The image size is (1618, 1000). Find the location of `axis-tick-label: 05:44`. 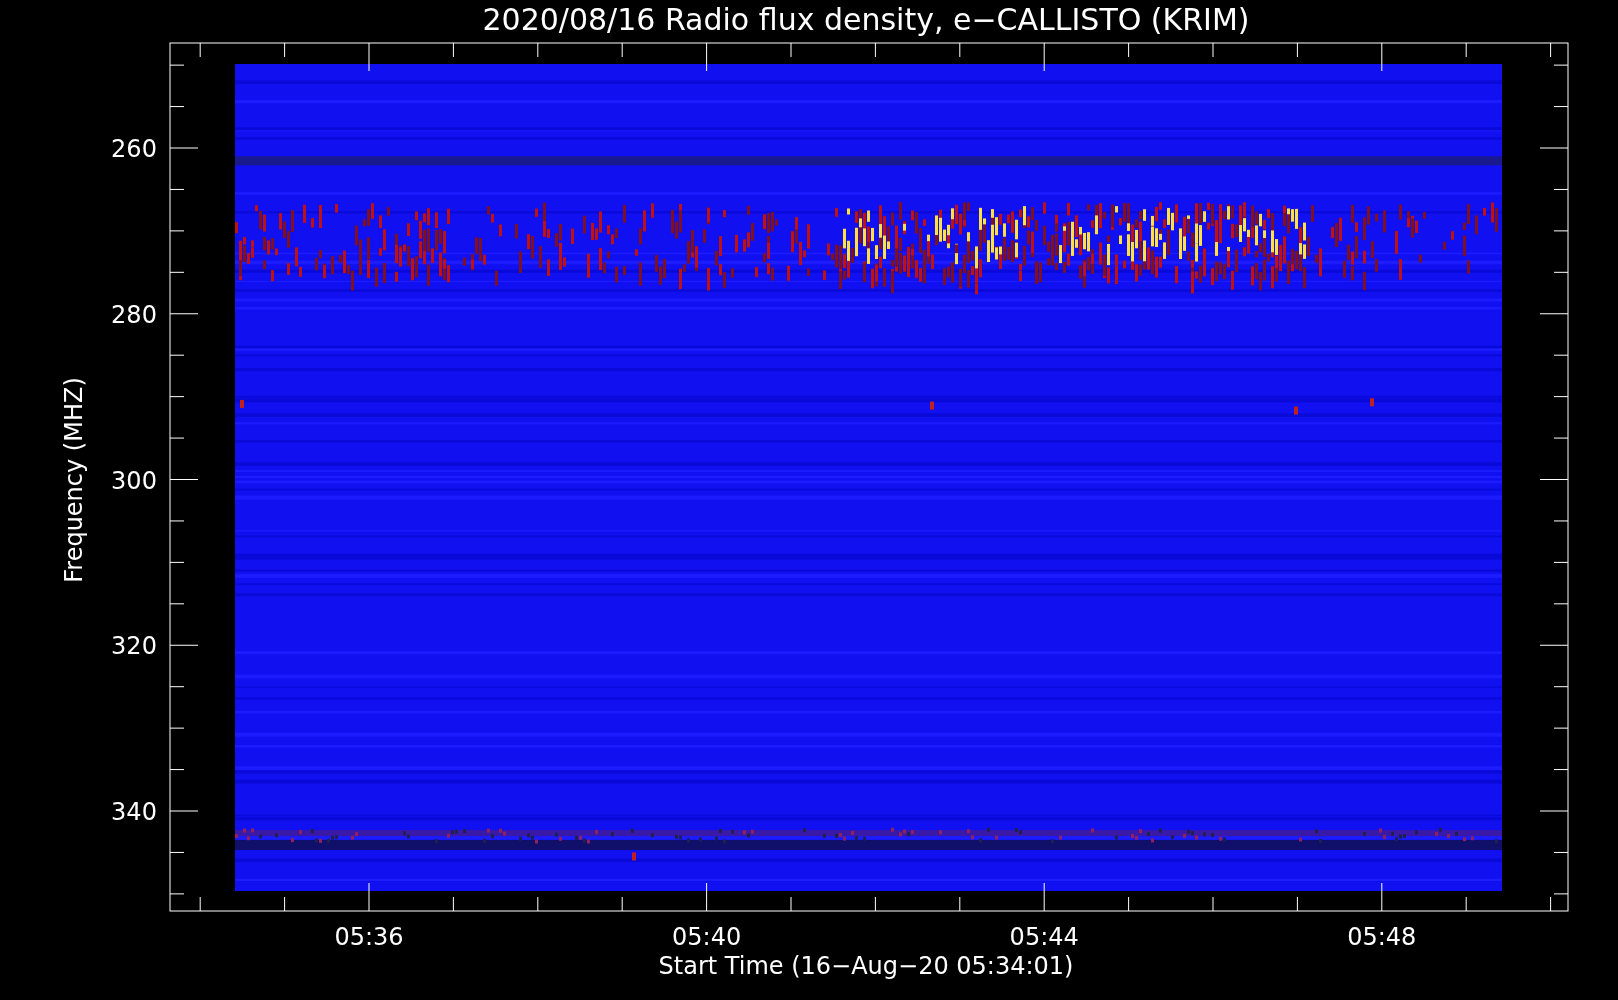

axis-tick-label: 05:44 is located at coordinates (1044, 937).